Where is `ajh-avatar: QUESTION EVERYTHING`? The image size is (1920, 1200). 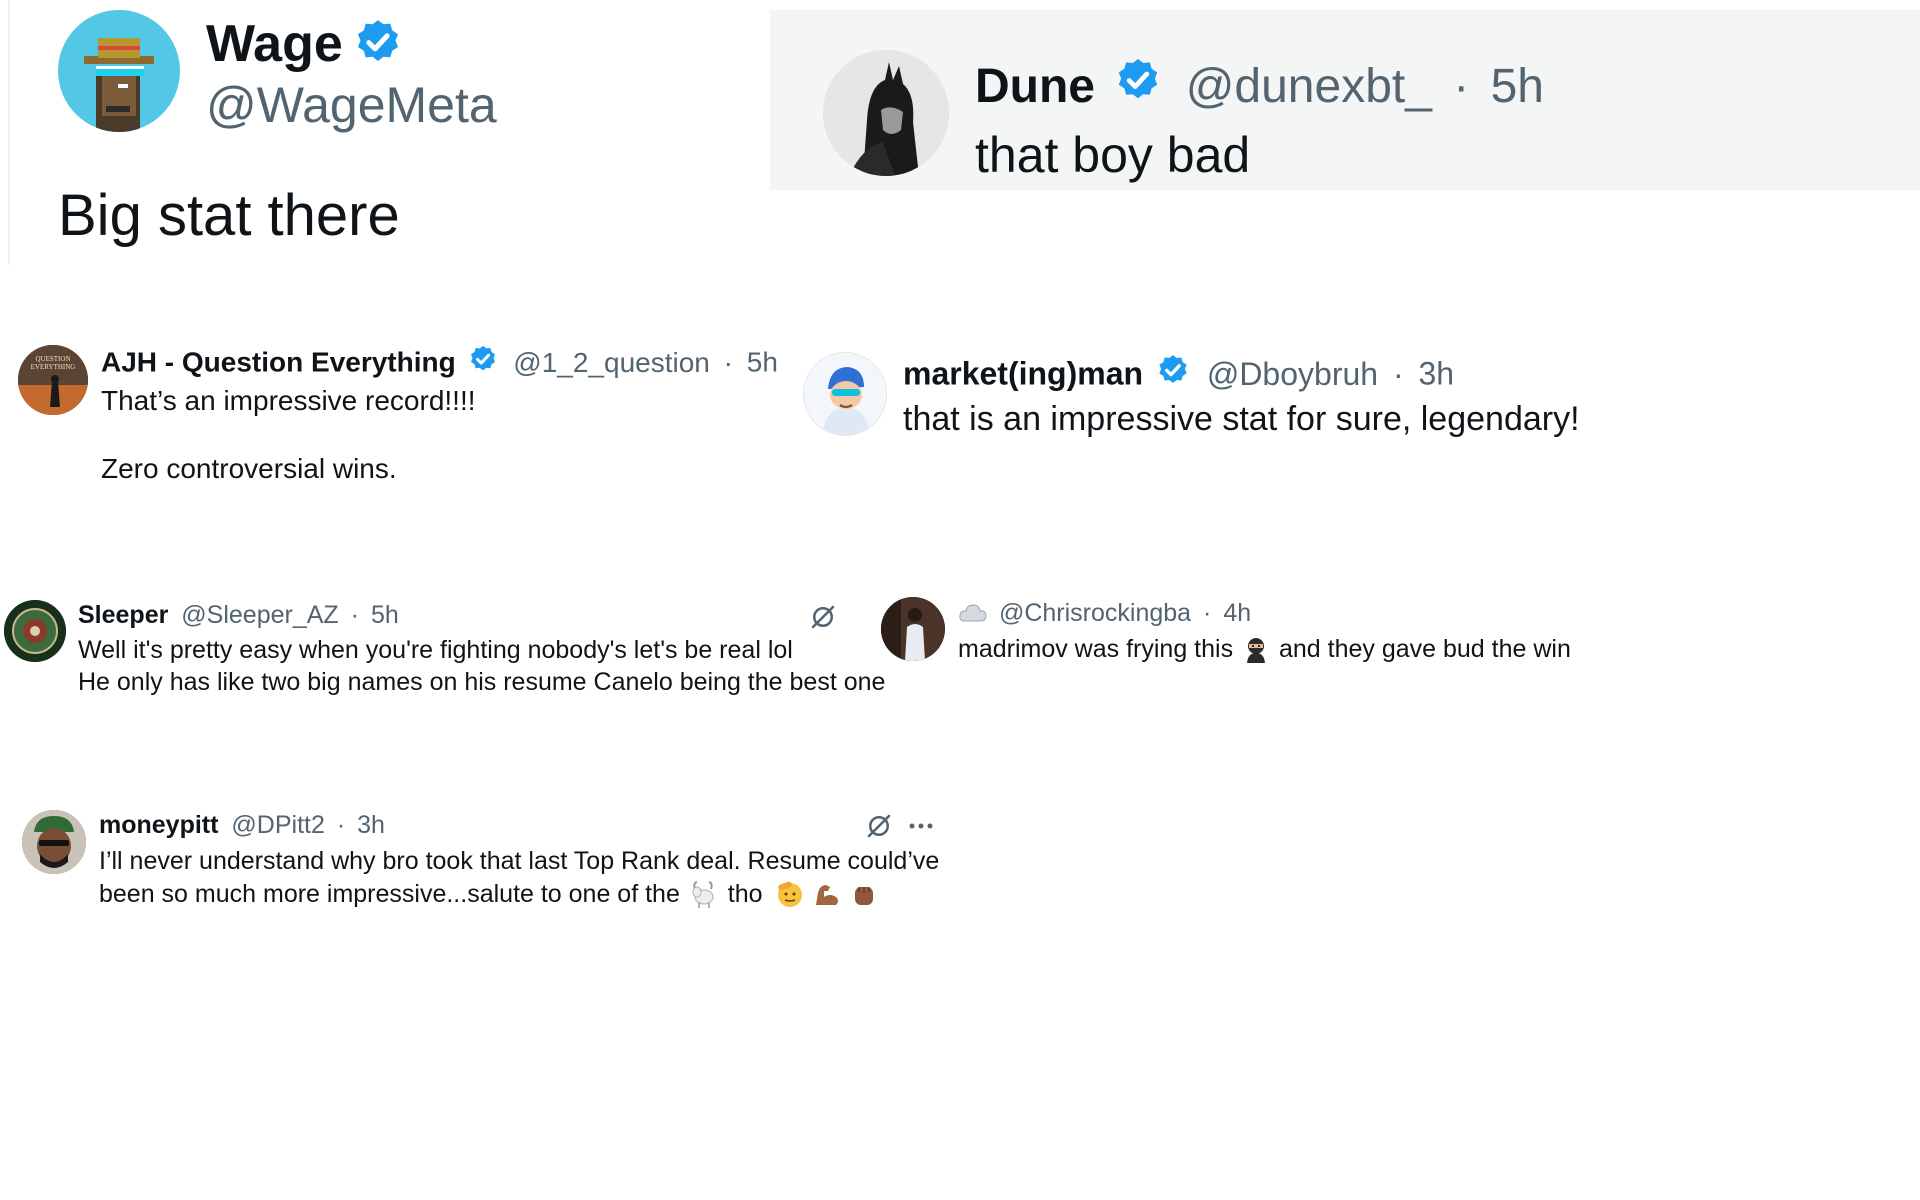 ajh-avatar: QUESTION EVERYTHING is located at coordinates (53, 380).